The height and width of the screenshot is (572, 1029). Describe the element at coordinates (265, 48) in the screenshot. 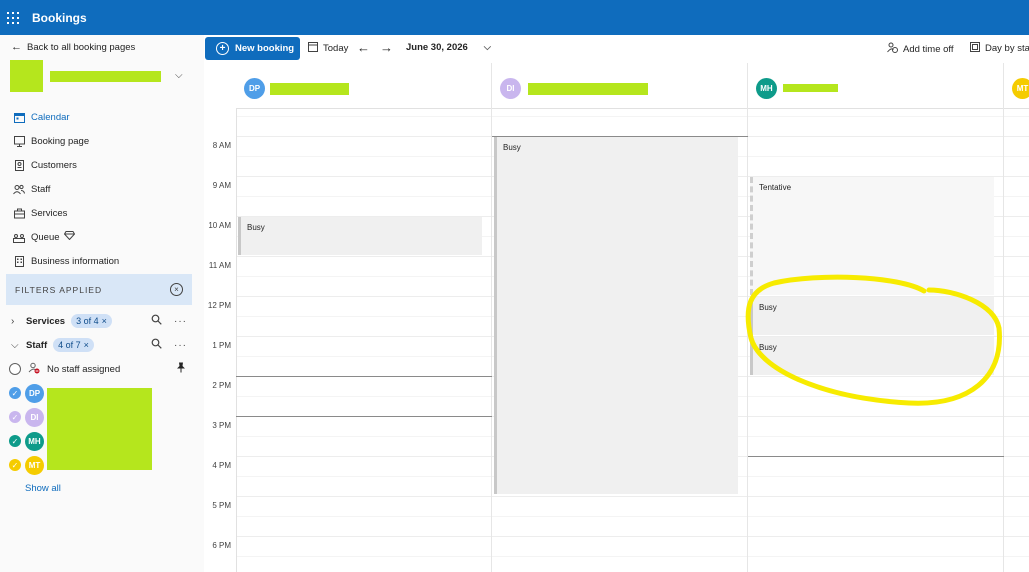

I see `new-booking-label: New booking` at that location.